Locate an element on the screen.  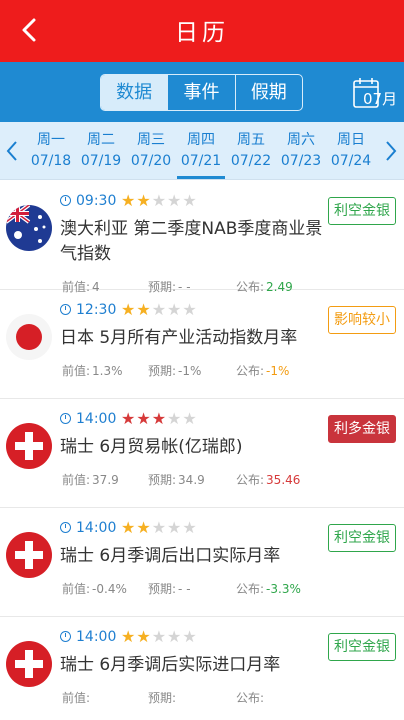
forecast-value: 预期: -1% is located at coordinates (174, 370).